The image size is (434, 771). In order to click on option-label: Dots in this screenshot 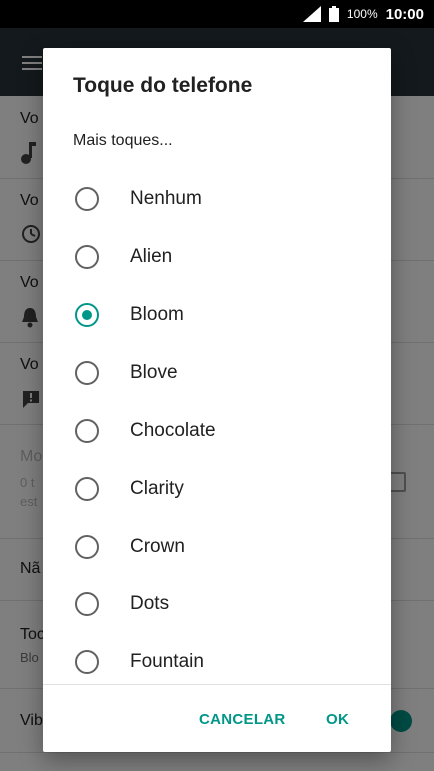, I will do `click(150, 603)`.